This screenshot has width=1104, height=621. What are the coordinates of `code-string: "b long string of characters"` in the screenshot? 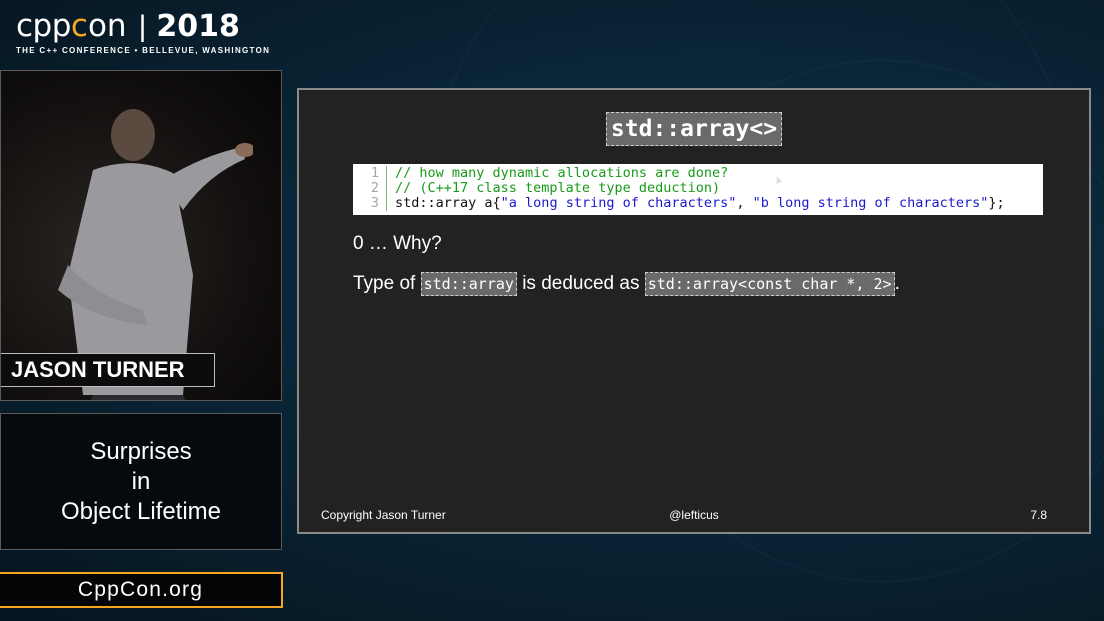 It's located at (870, 203).